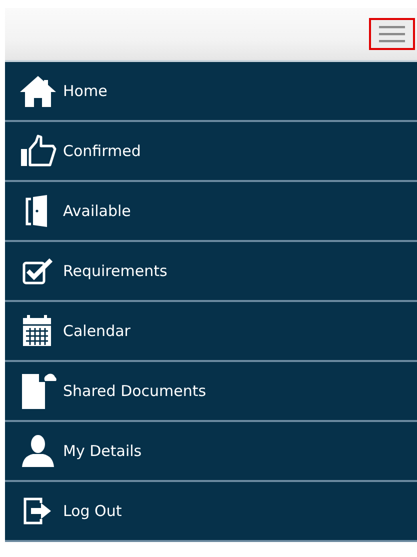 The height and width of the screenshot is (557, 417). Describe the element at coordinates (38, 391) in the screenshot. I see `document-icon` at that location.